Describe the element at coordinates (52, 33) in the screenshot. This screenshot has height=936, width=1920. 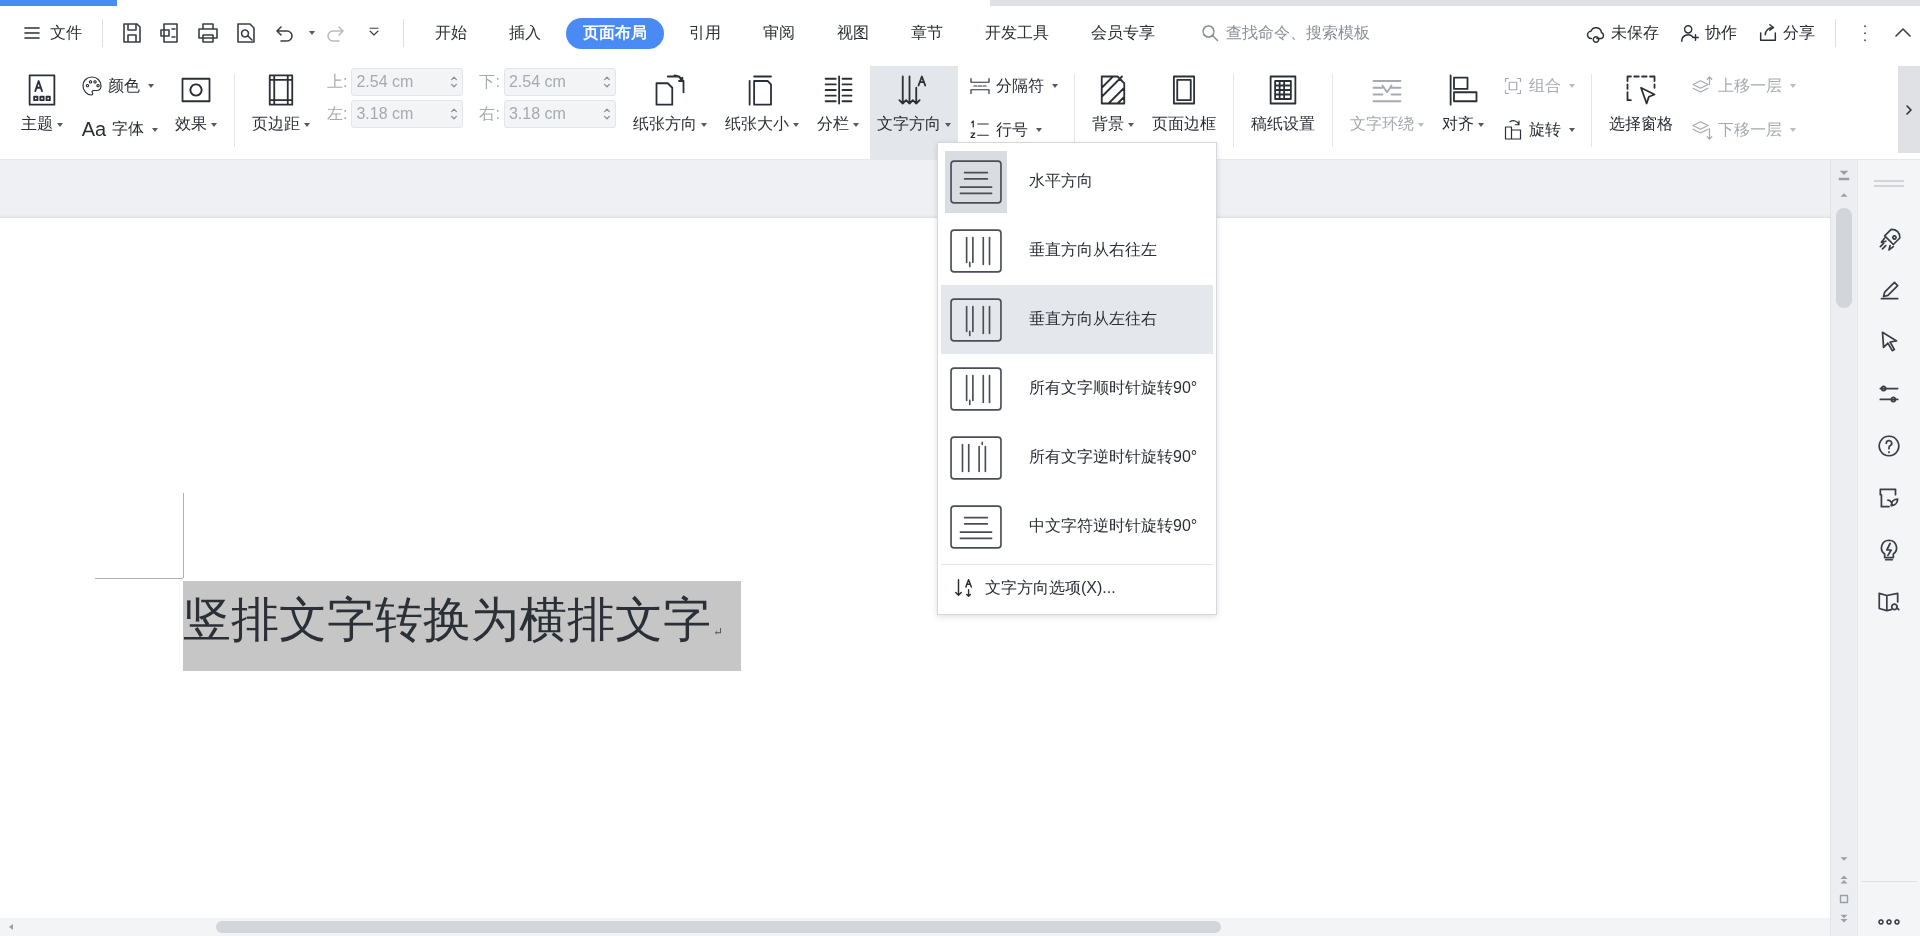
I see `file-menu-button: 文件` at that location.